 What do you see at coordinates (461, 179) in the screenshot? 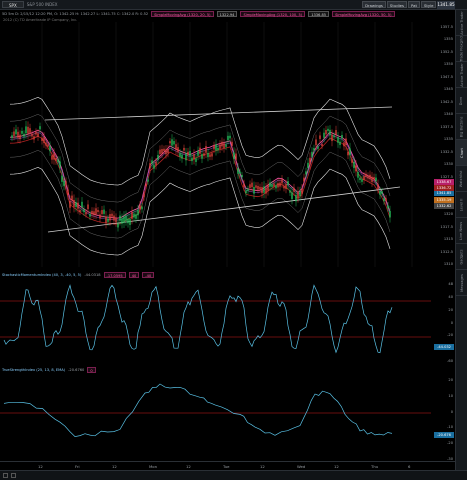
I see `side-tab: Watchlist` at bounding box center [461, 179].